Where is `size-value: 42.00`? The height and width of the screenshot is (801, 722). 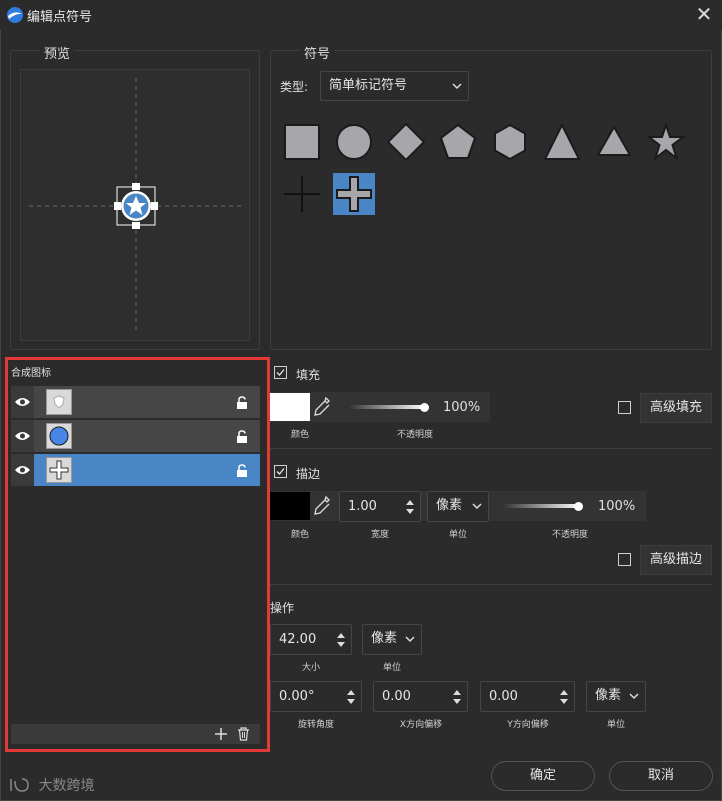
size-value: 42.00 is located at coordinates (298, 639).